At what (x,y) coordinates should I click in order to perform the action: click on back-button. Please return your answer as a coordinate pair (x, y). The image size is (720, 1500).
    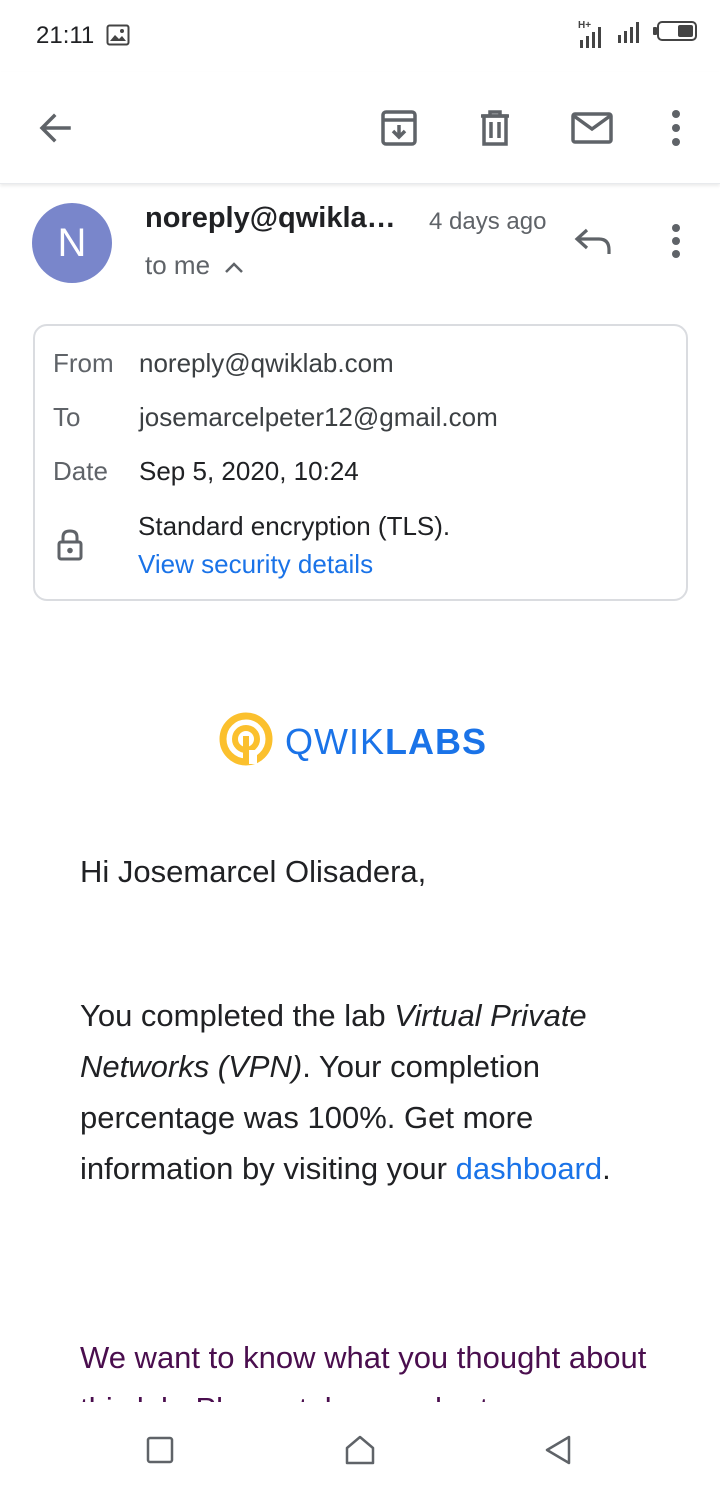
    Looking at the image, I should click on (558, 1452).